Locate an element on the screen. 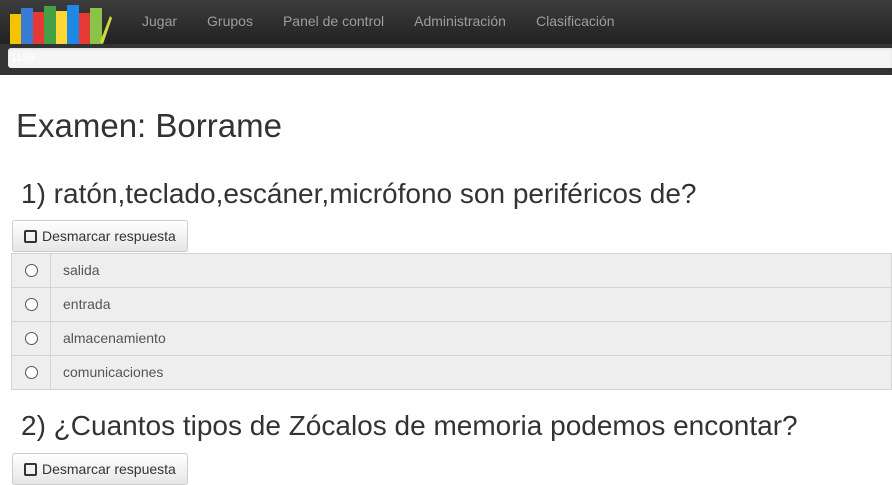 This screenshot has width=892, height=485. option-comunicaciones: comunicaciones is located at coordinates (451, 372).